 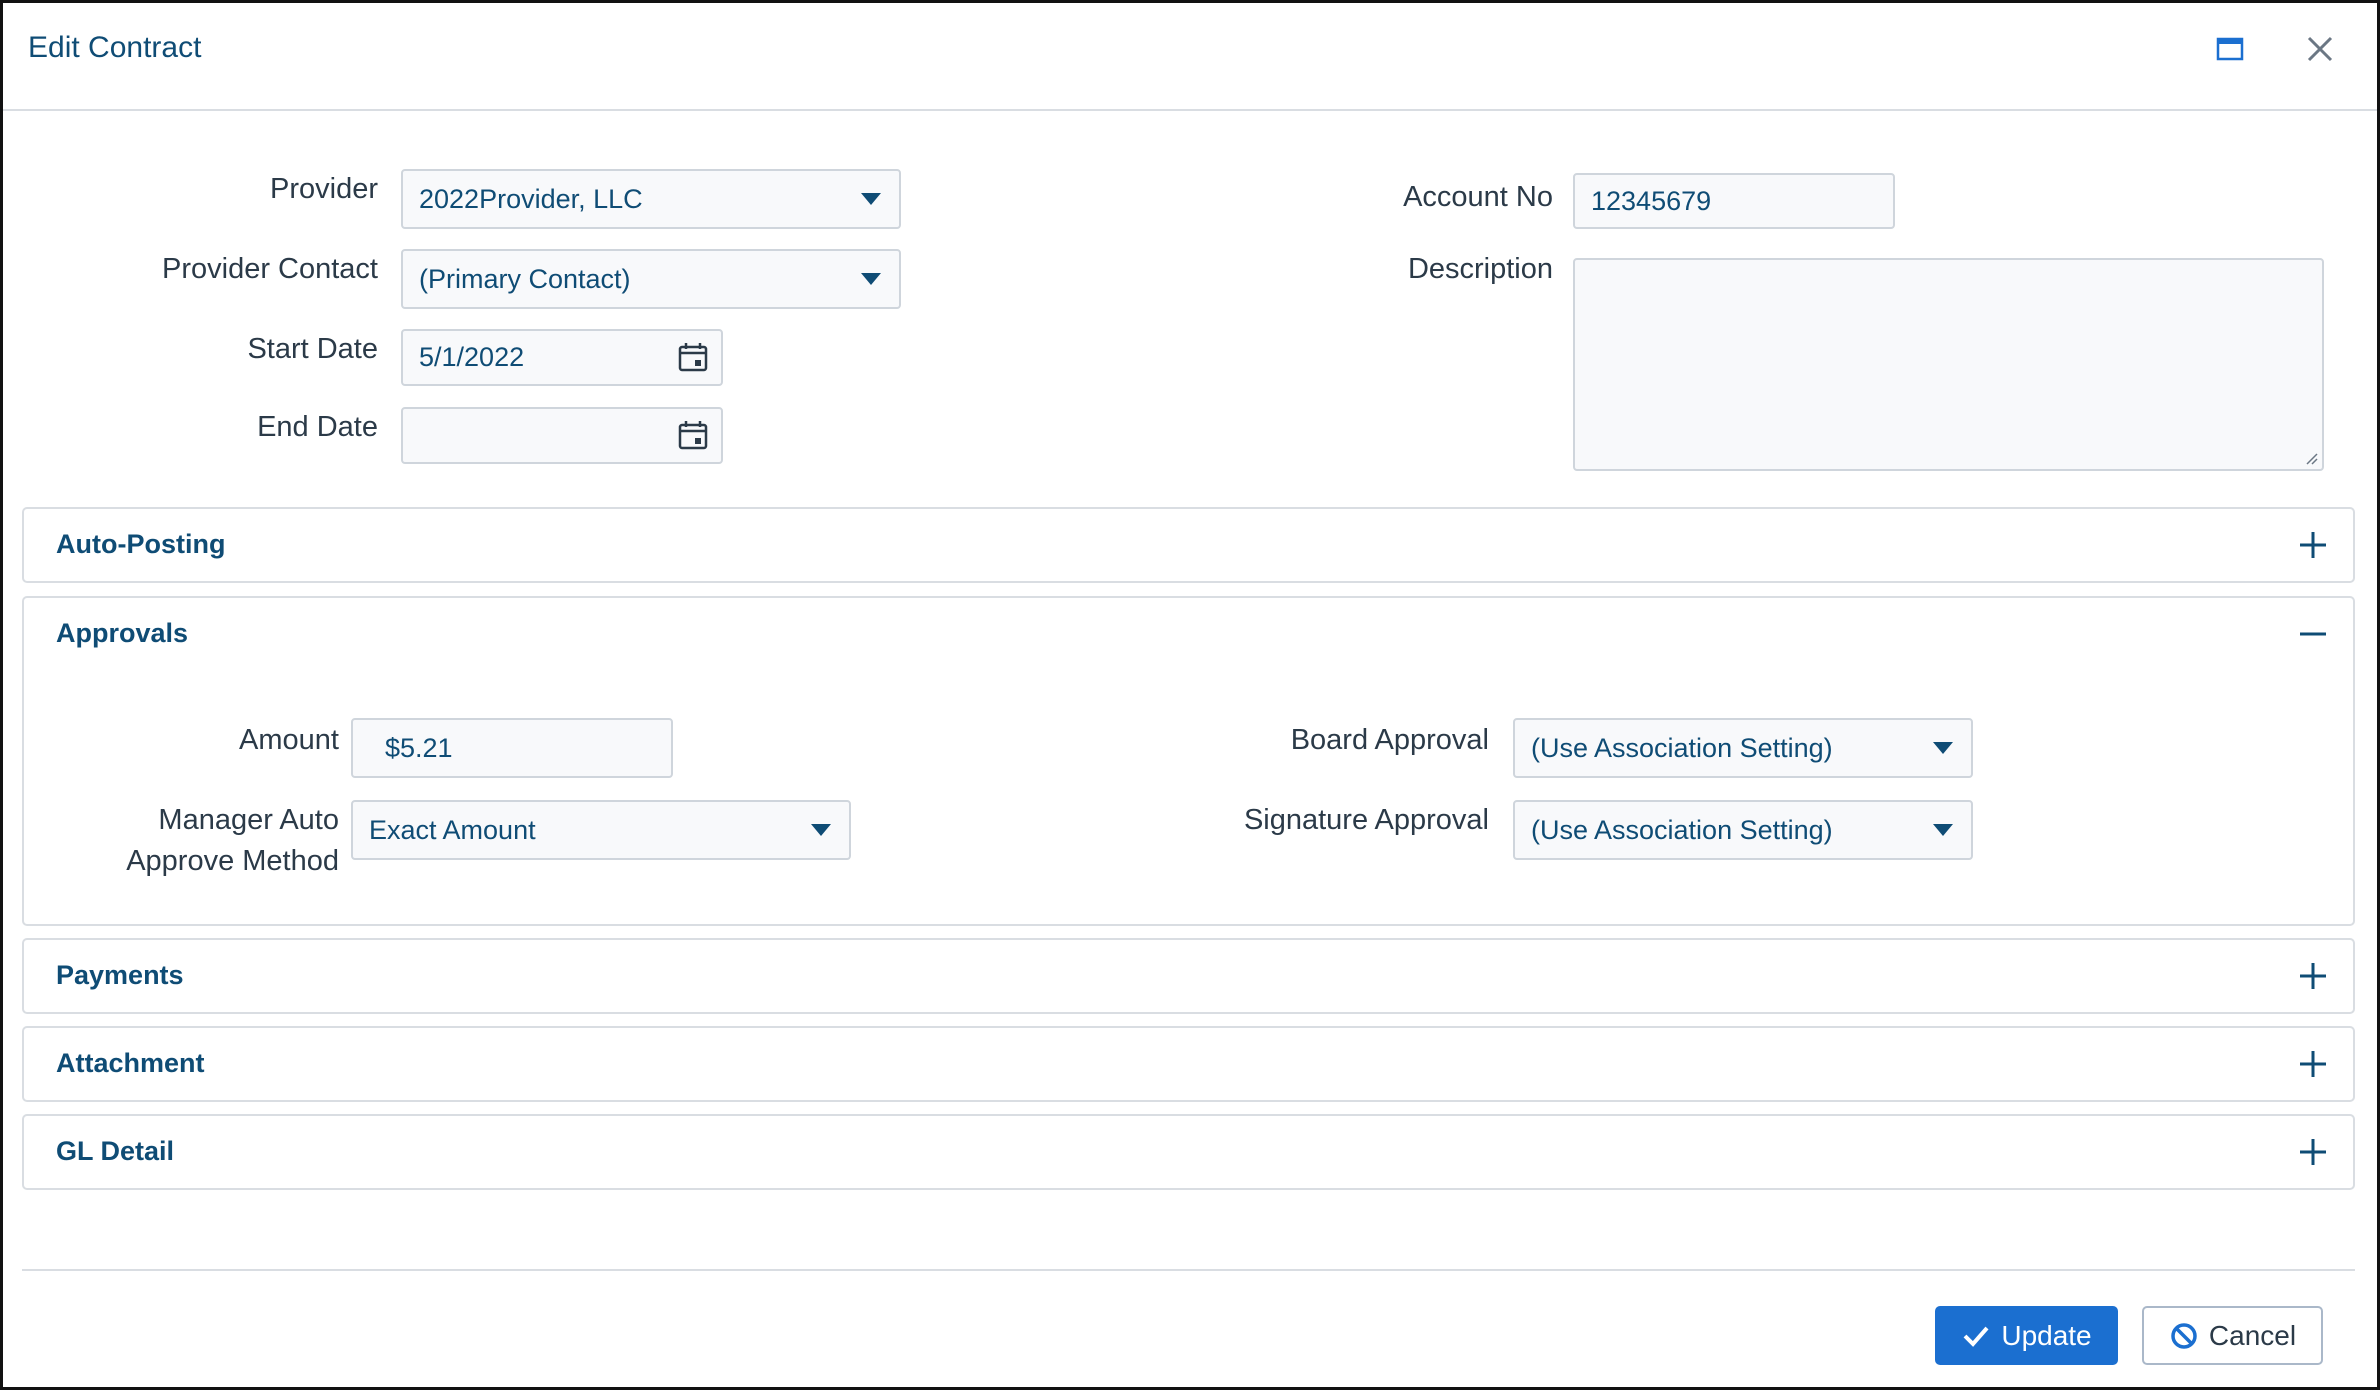 I want to click on amount-input: $5.21, so click(x=512, y=748).